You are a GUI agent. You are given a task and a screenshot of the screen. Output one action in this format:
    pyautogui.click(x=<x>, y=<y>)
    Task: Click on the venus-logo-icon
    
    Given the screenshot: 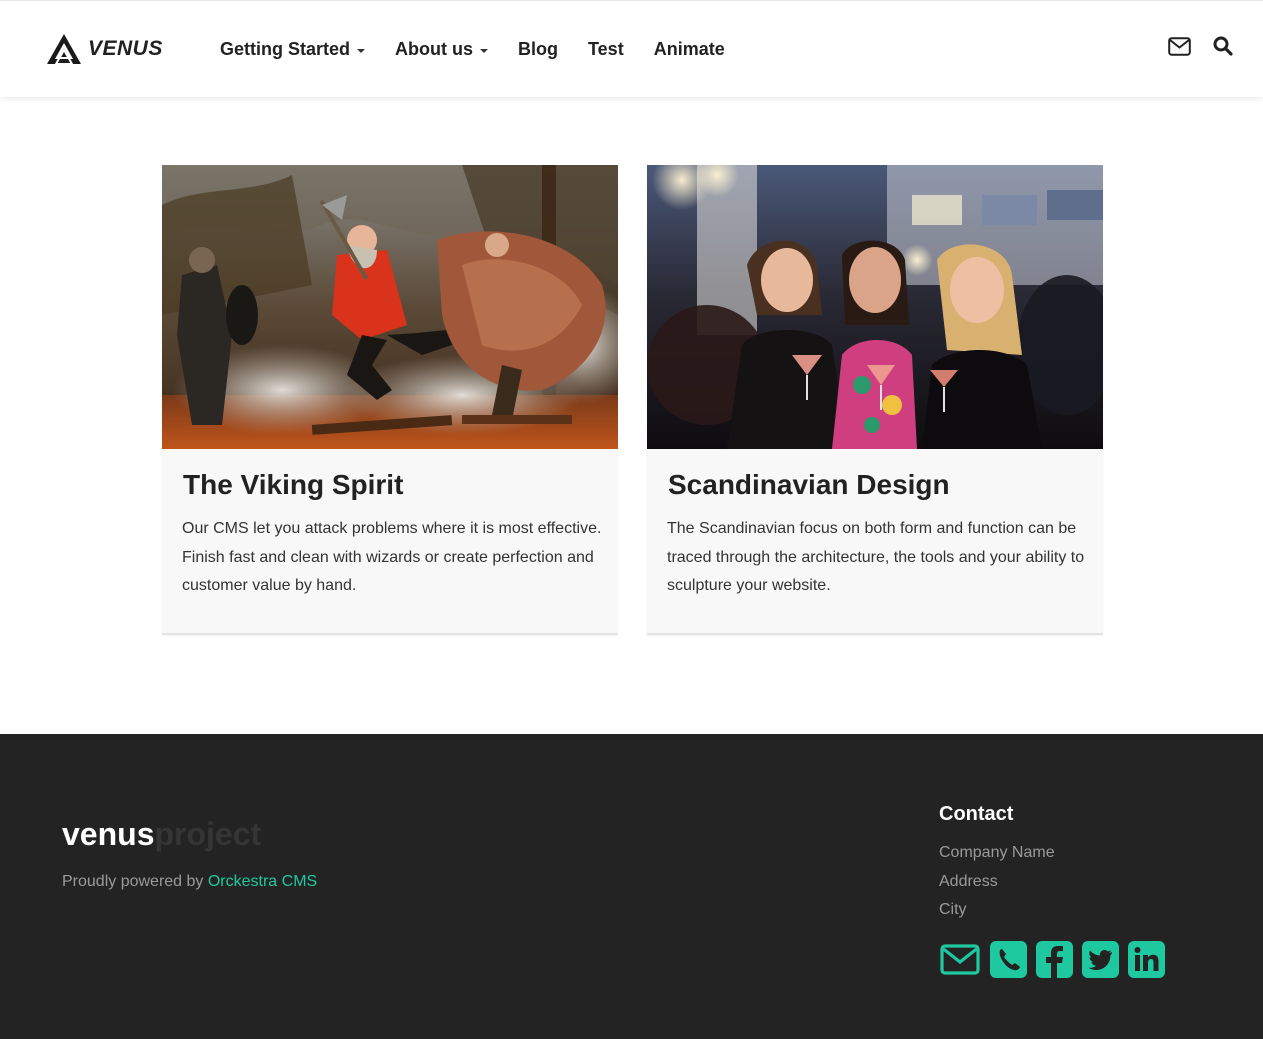 What is the action you would take?
    pyautogui.click(x=64, y=49)
    